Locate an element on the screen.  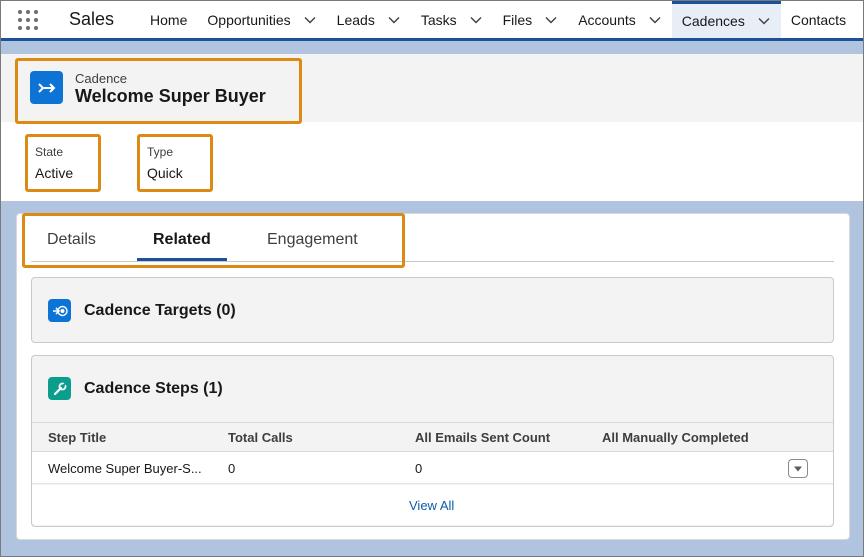
highlight-box-title is located at coordinates (158, 91).